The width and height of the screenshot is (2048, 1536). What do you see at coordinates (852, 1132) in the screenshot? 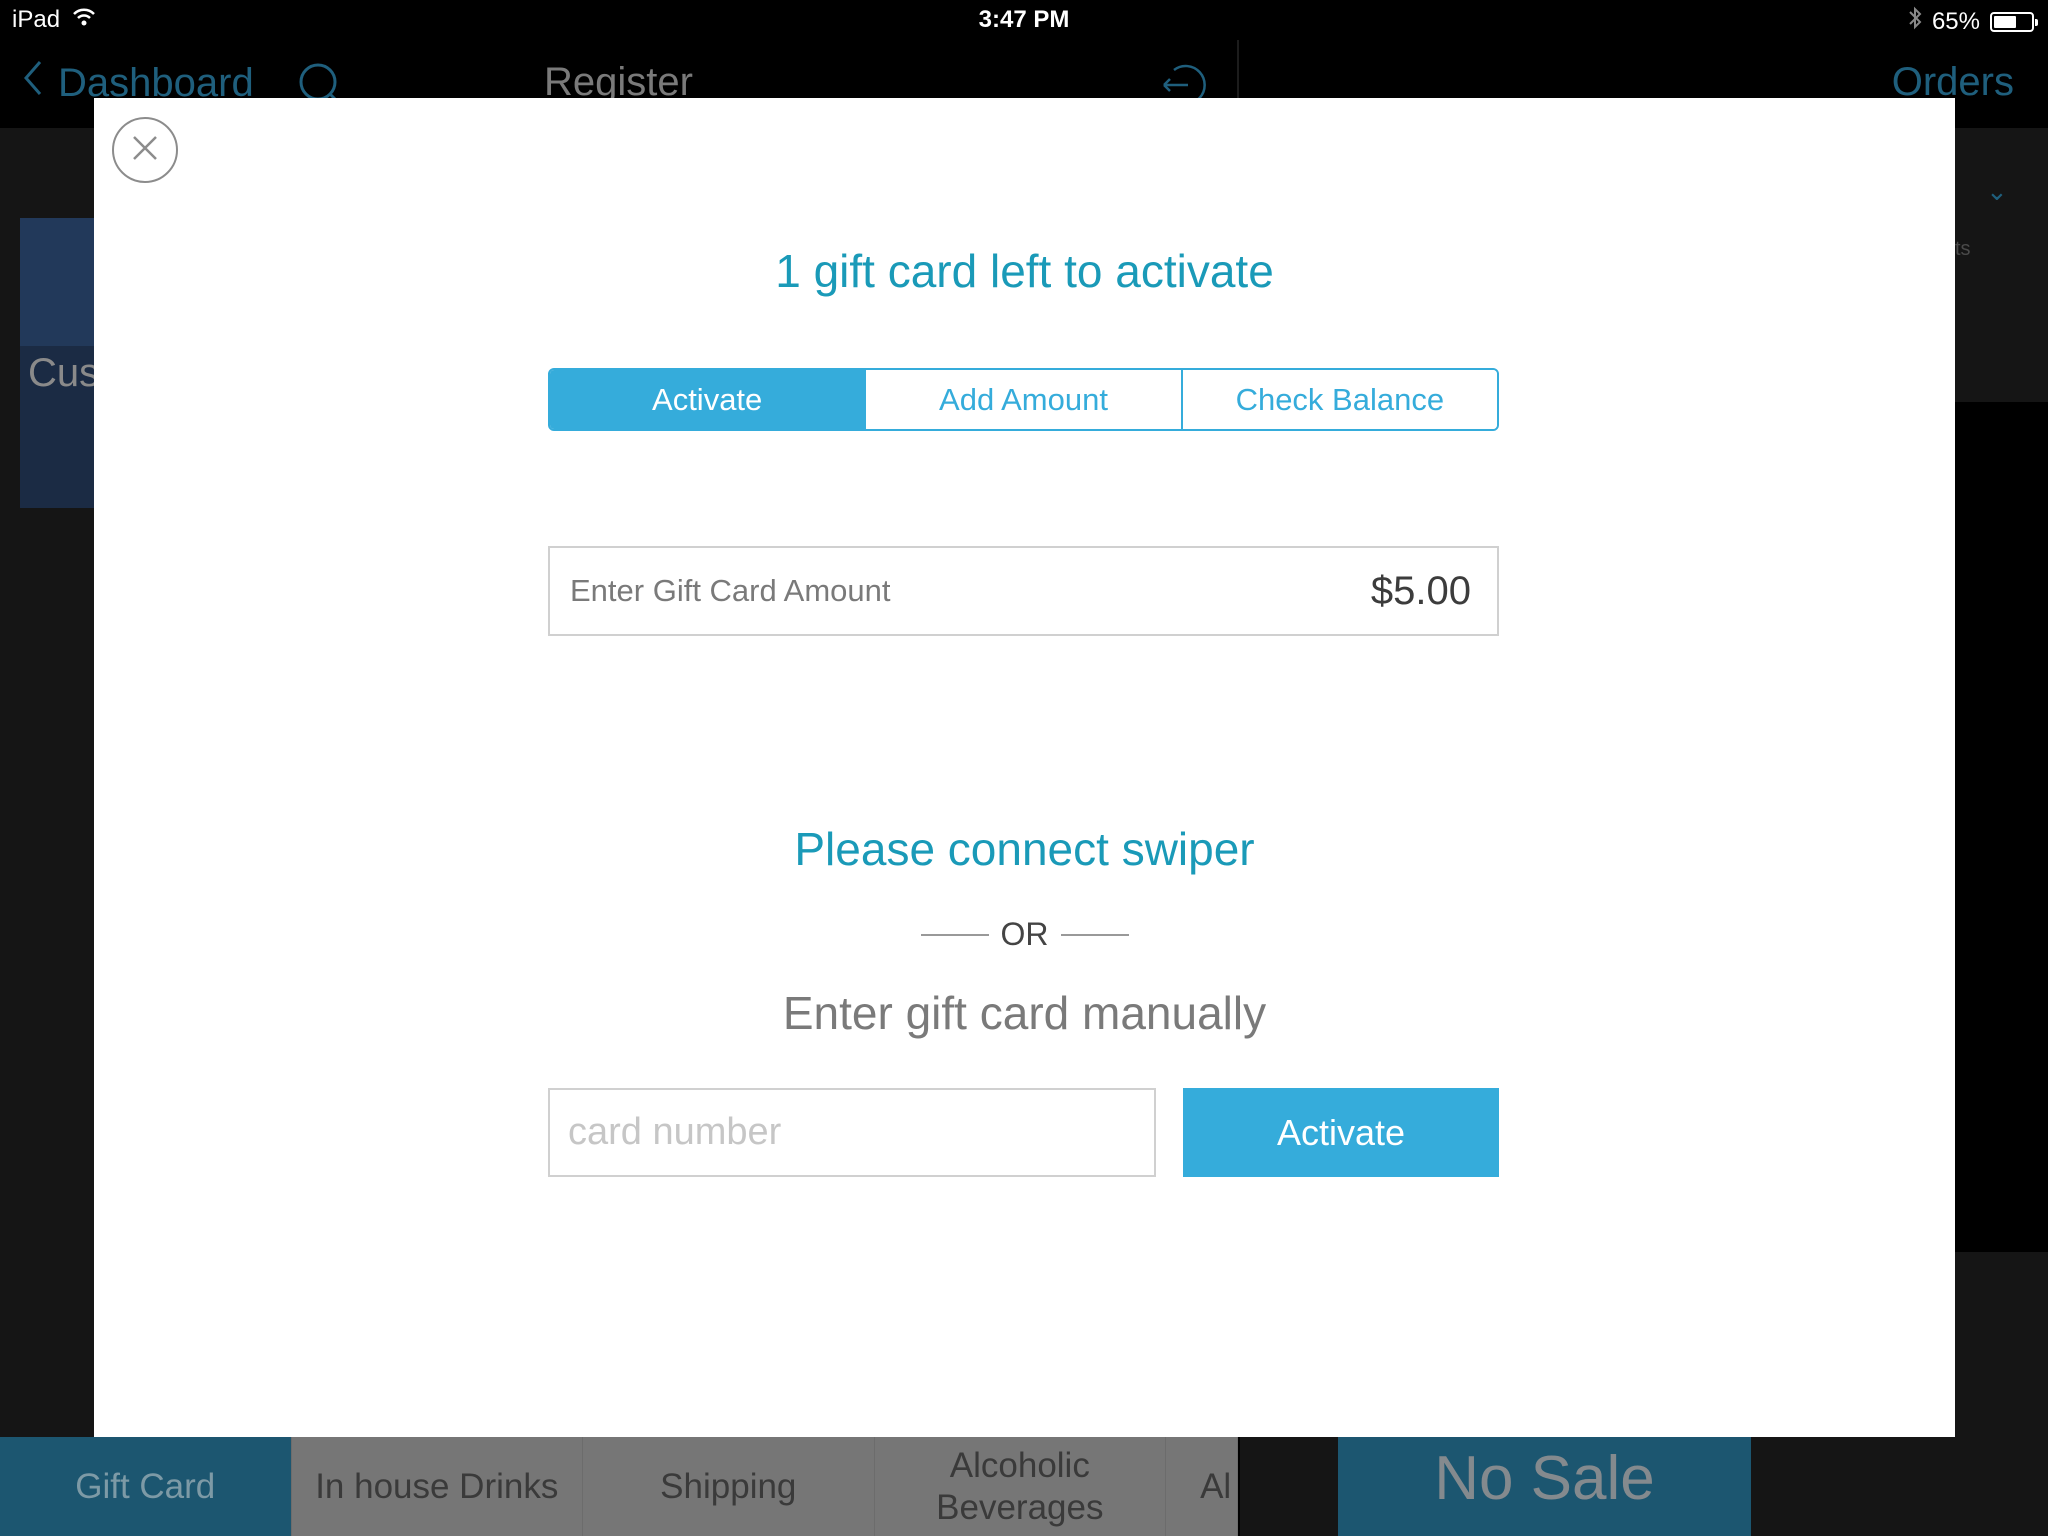
I see `card-number-input` at bounding box center [852, 1132].